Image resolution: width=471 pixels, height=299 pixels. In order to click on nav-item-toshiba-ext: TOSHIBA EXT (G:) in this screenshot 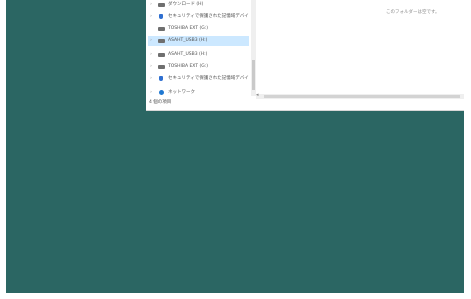, I will do `click(198, 29)`.